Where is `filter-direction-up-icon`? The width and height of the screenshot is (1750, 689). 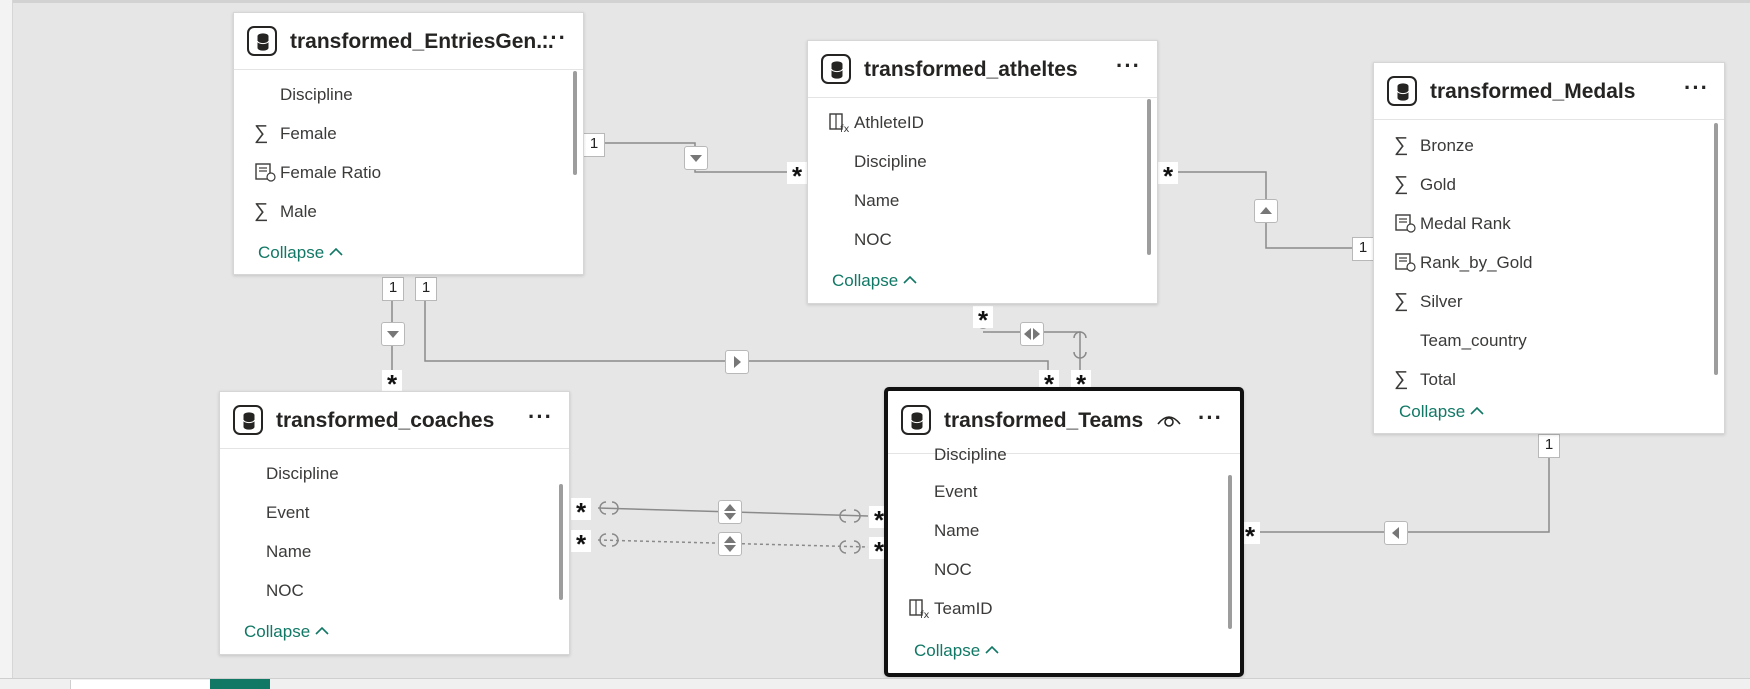 filter-direction-up-icon is located at coordinates (1266, 211).